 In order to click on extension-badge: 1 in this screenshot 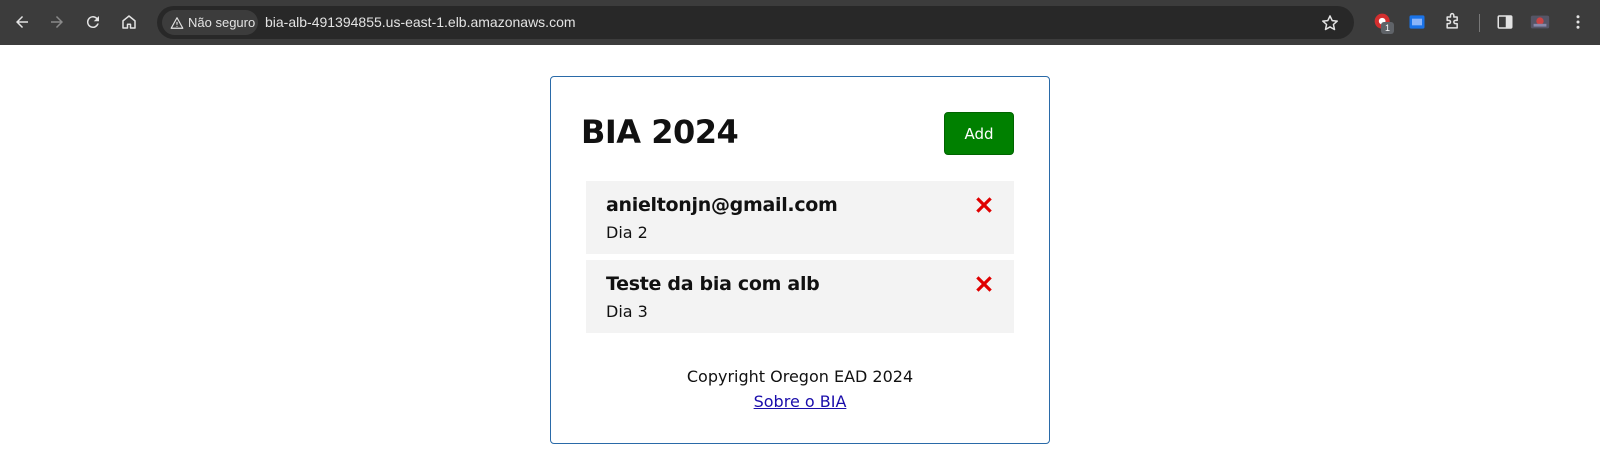, I will do `click(1387, 28)`.